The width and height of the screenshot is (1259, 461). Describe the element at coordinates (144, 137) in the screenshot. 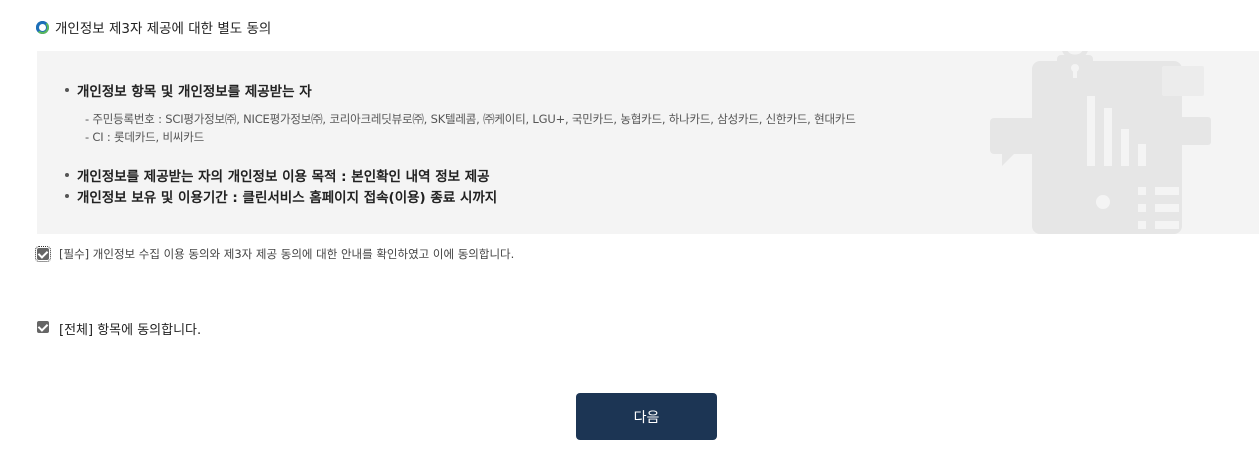

I see `recipients-line-ci: - CI : 롯데카드, 비씨카드` at that location.